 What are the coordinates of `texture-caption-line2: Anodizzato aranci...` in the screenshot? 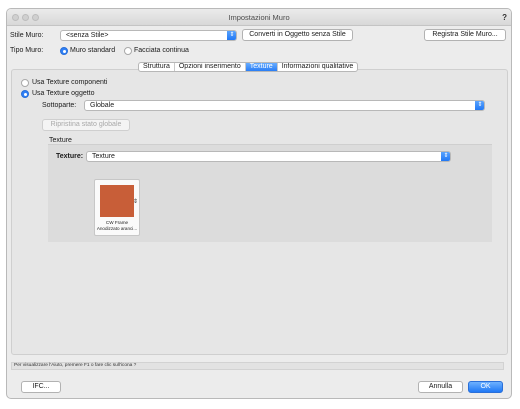 It's located at (117, 228).